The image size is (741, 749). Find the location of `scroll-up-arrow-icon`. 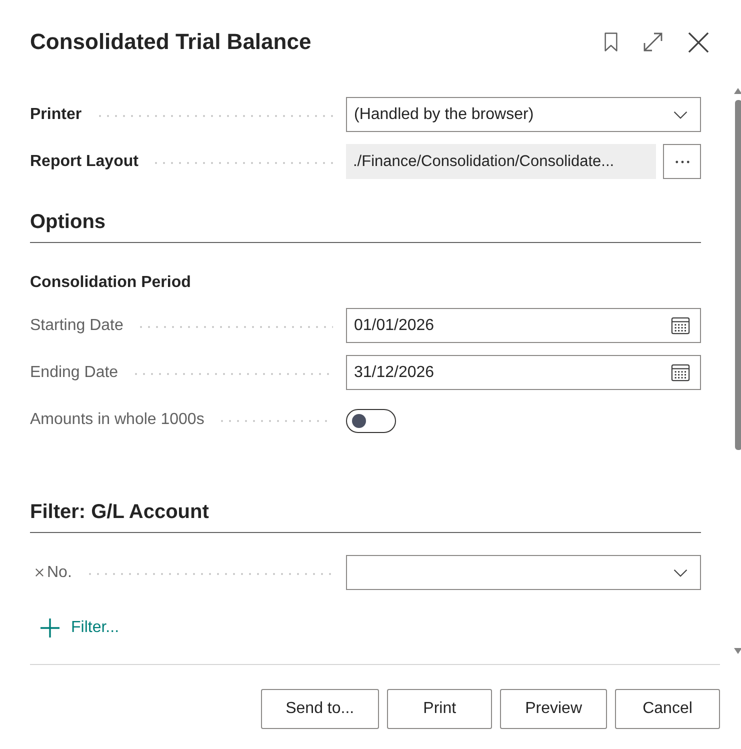

scroll-up-arrow-icon is located at coordinates (737, 91).